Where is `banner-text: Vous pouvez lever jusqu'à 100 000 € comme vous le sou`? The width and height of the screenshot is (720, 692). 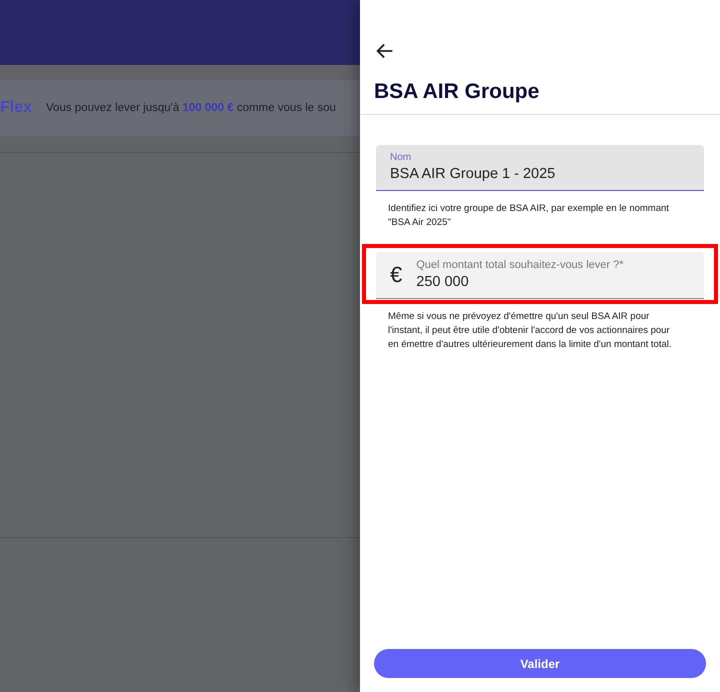
banner-text: Vous pouvez lever jusqu'à 100 000 € comme vous le sou is located at coordinates (191, 108).